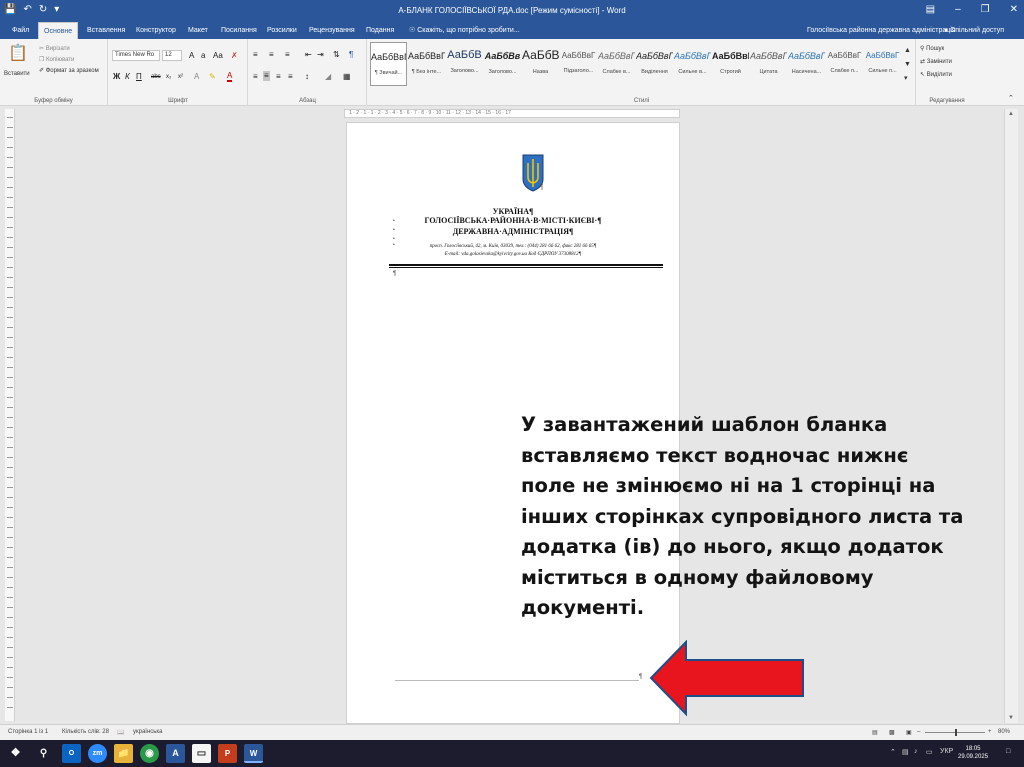 This screenshot has width=1024, height=767. I want to click on font-name-combo: Times New Ro, so click(136, 55).